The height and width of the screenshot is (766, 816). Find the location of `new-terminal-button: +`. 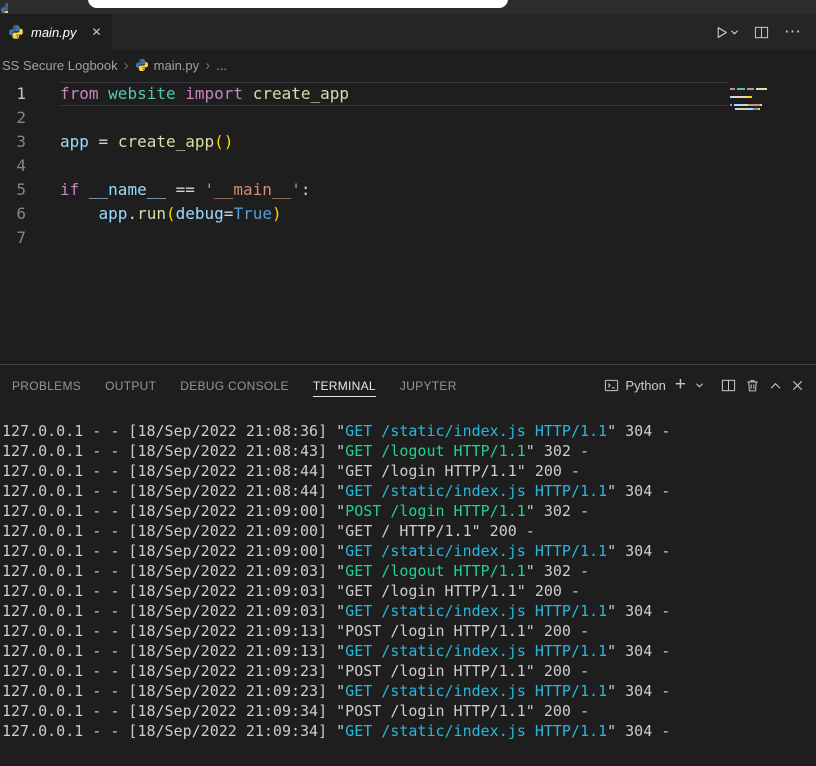

new-terminal-button: + is located at coordinates (680, 384).